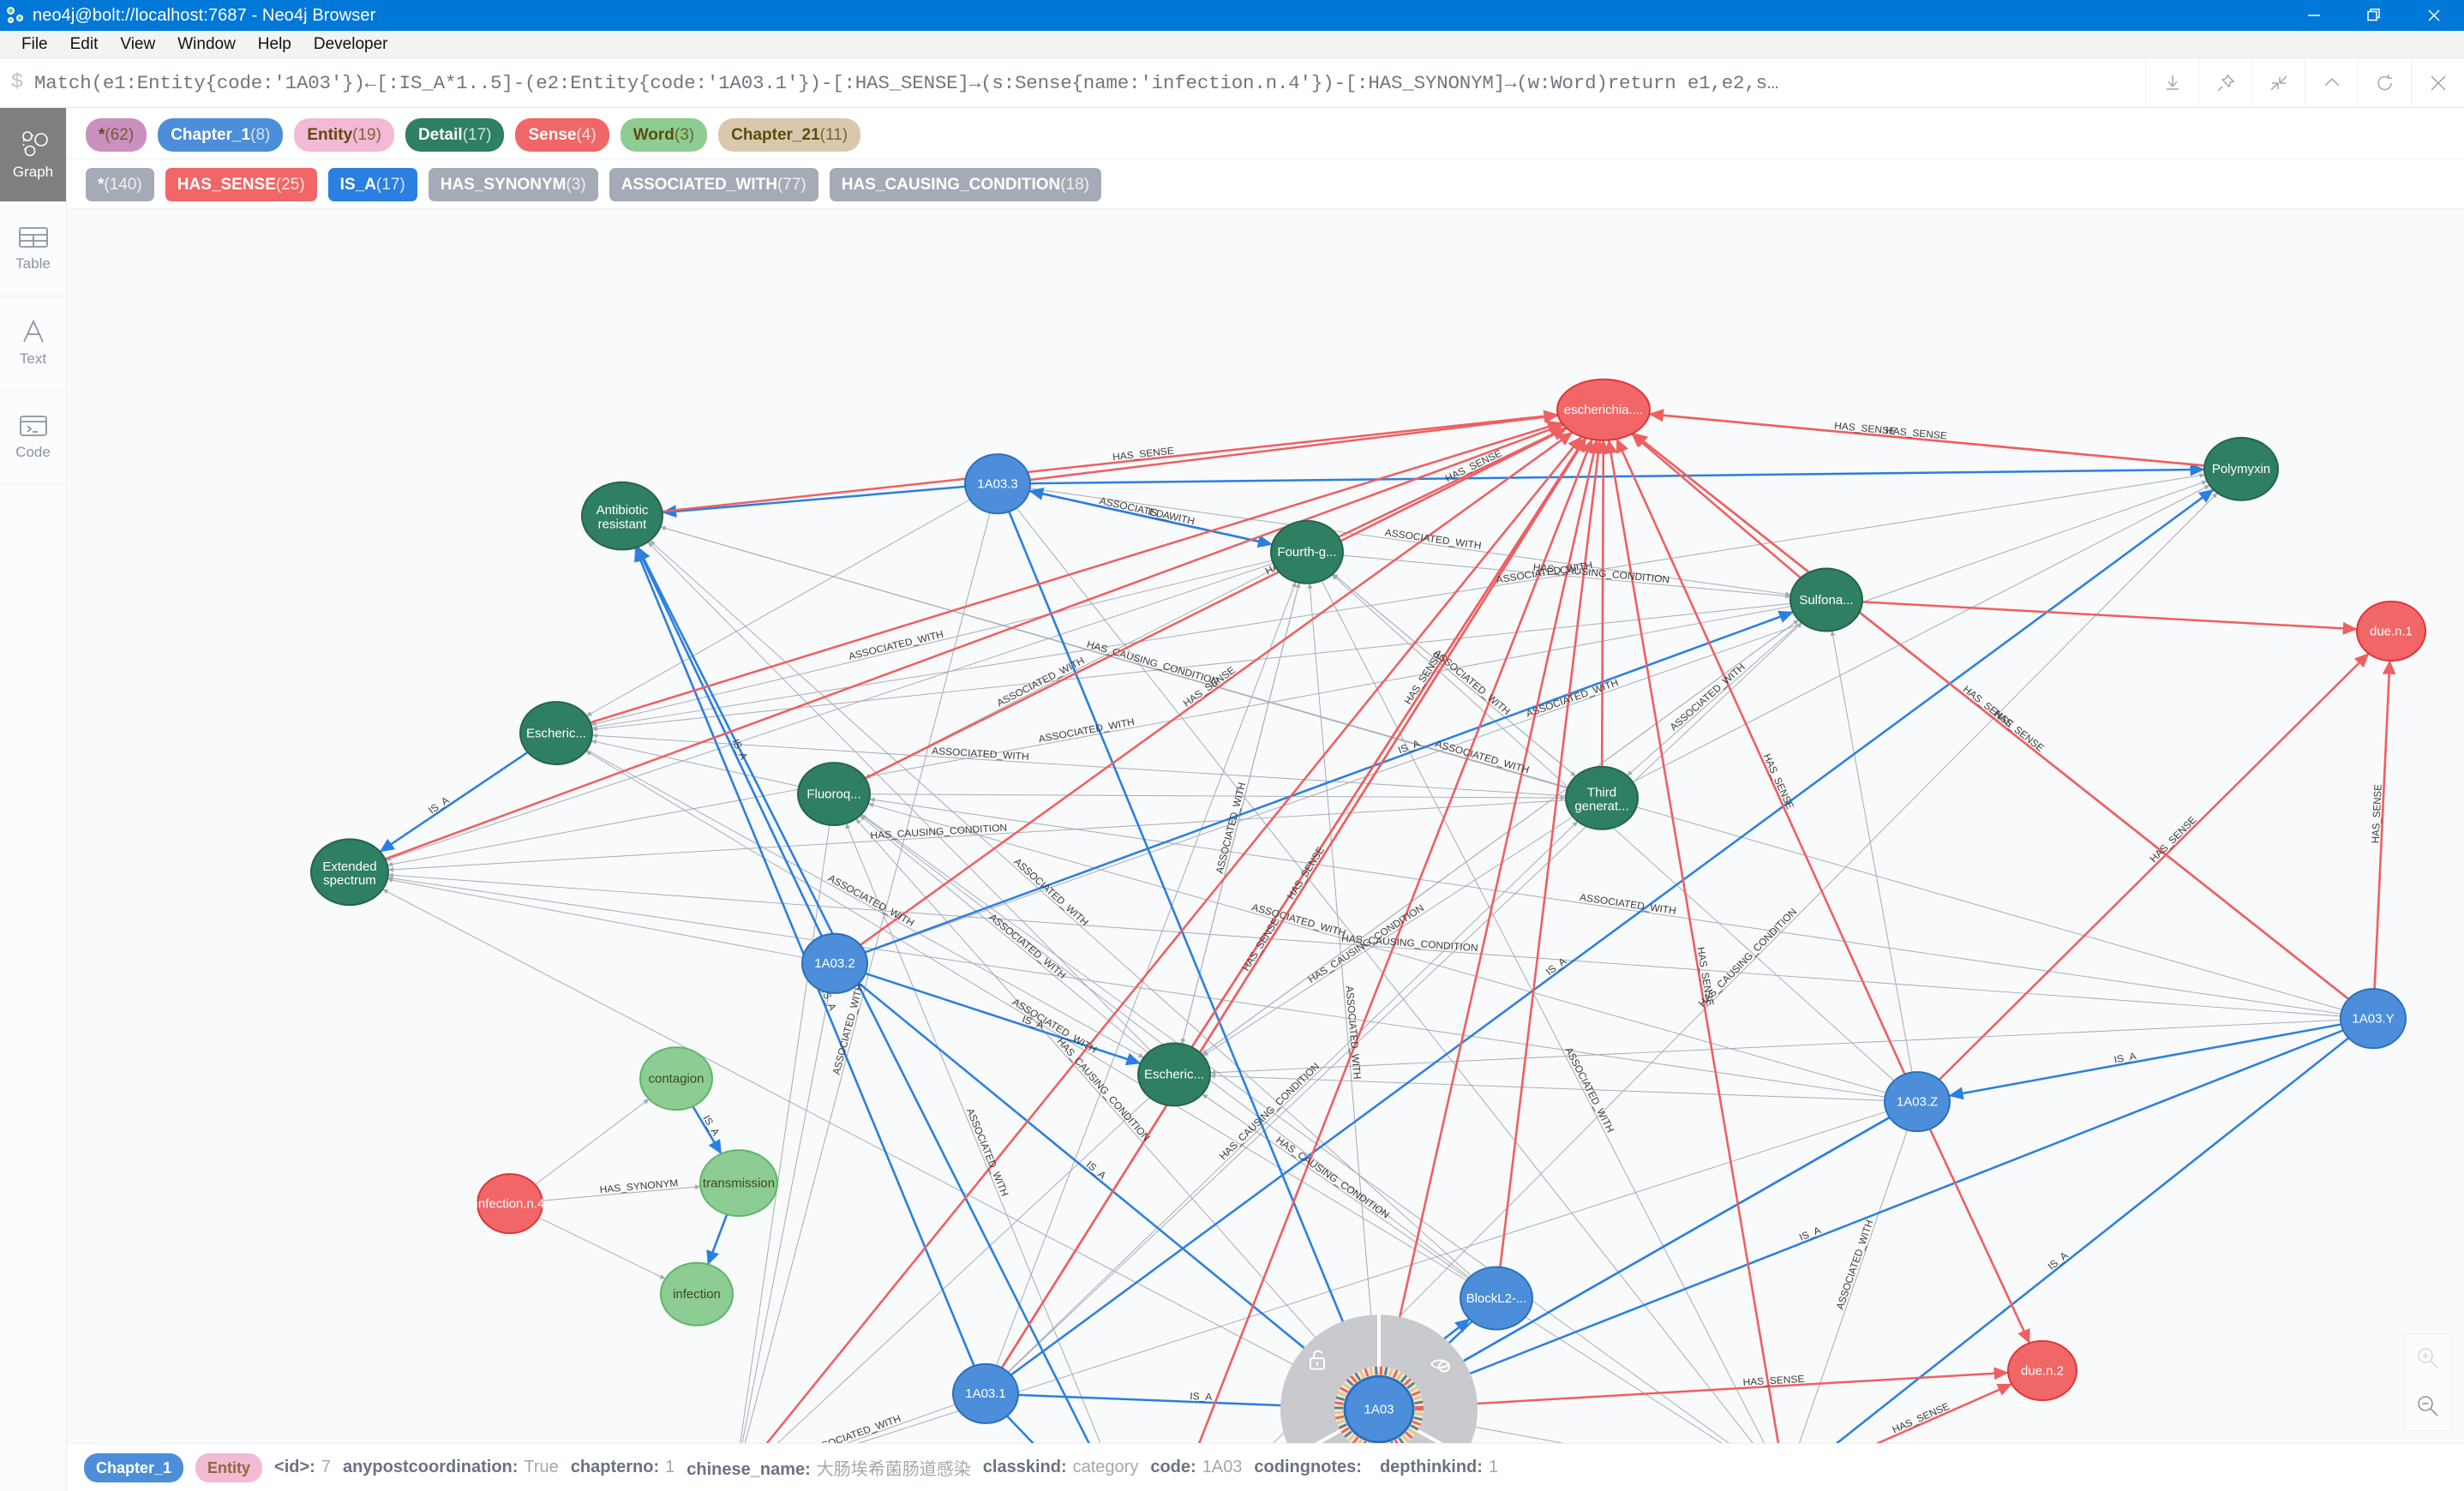 The height and width of the screenshot is (1491, 2464). I want to click on graph-node-infection: infection, so click(697, 1293).